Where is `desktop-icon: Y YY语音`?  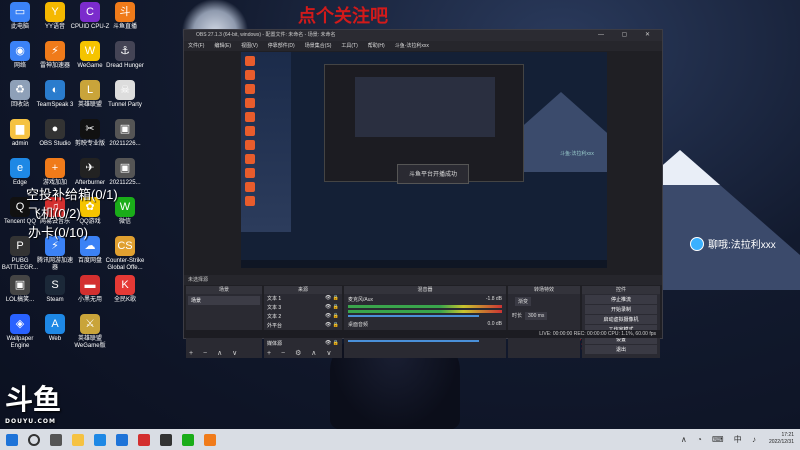
desktop-icon: Y YY语音 is located at coordinates (55, 16).